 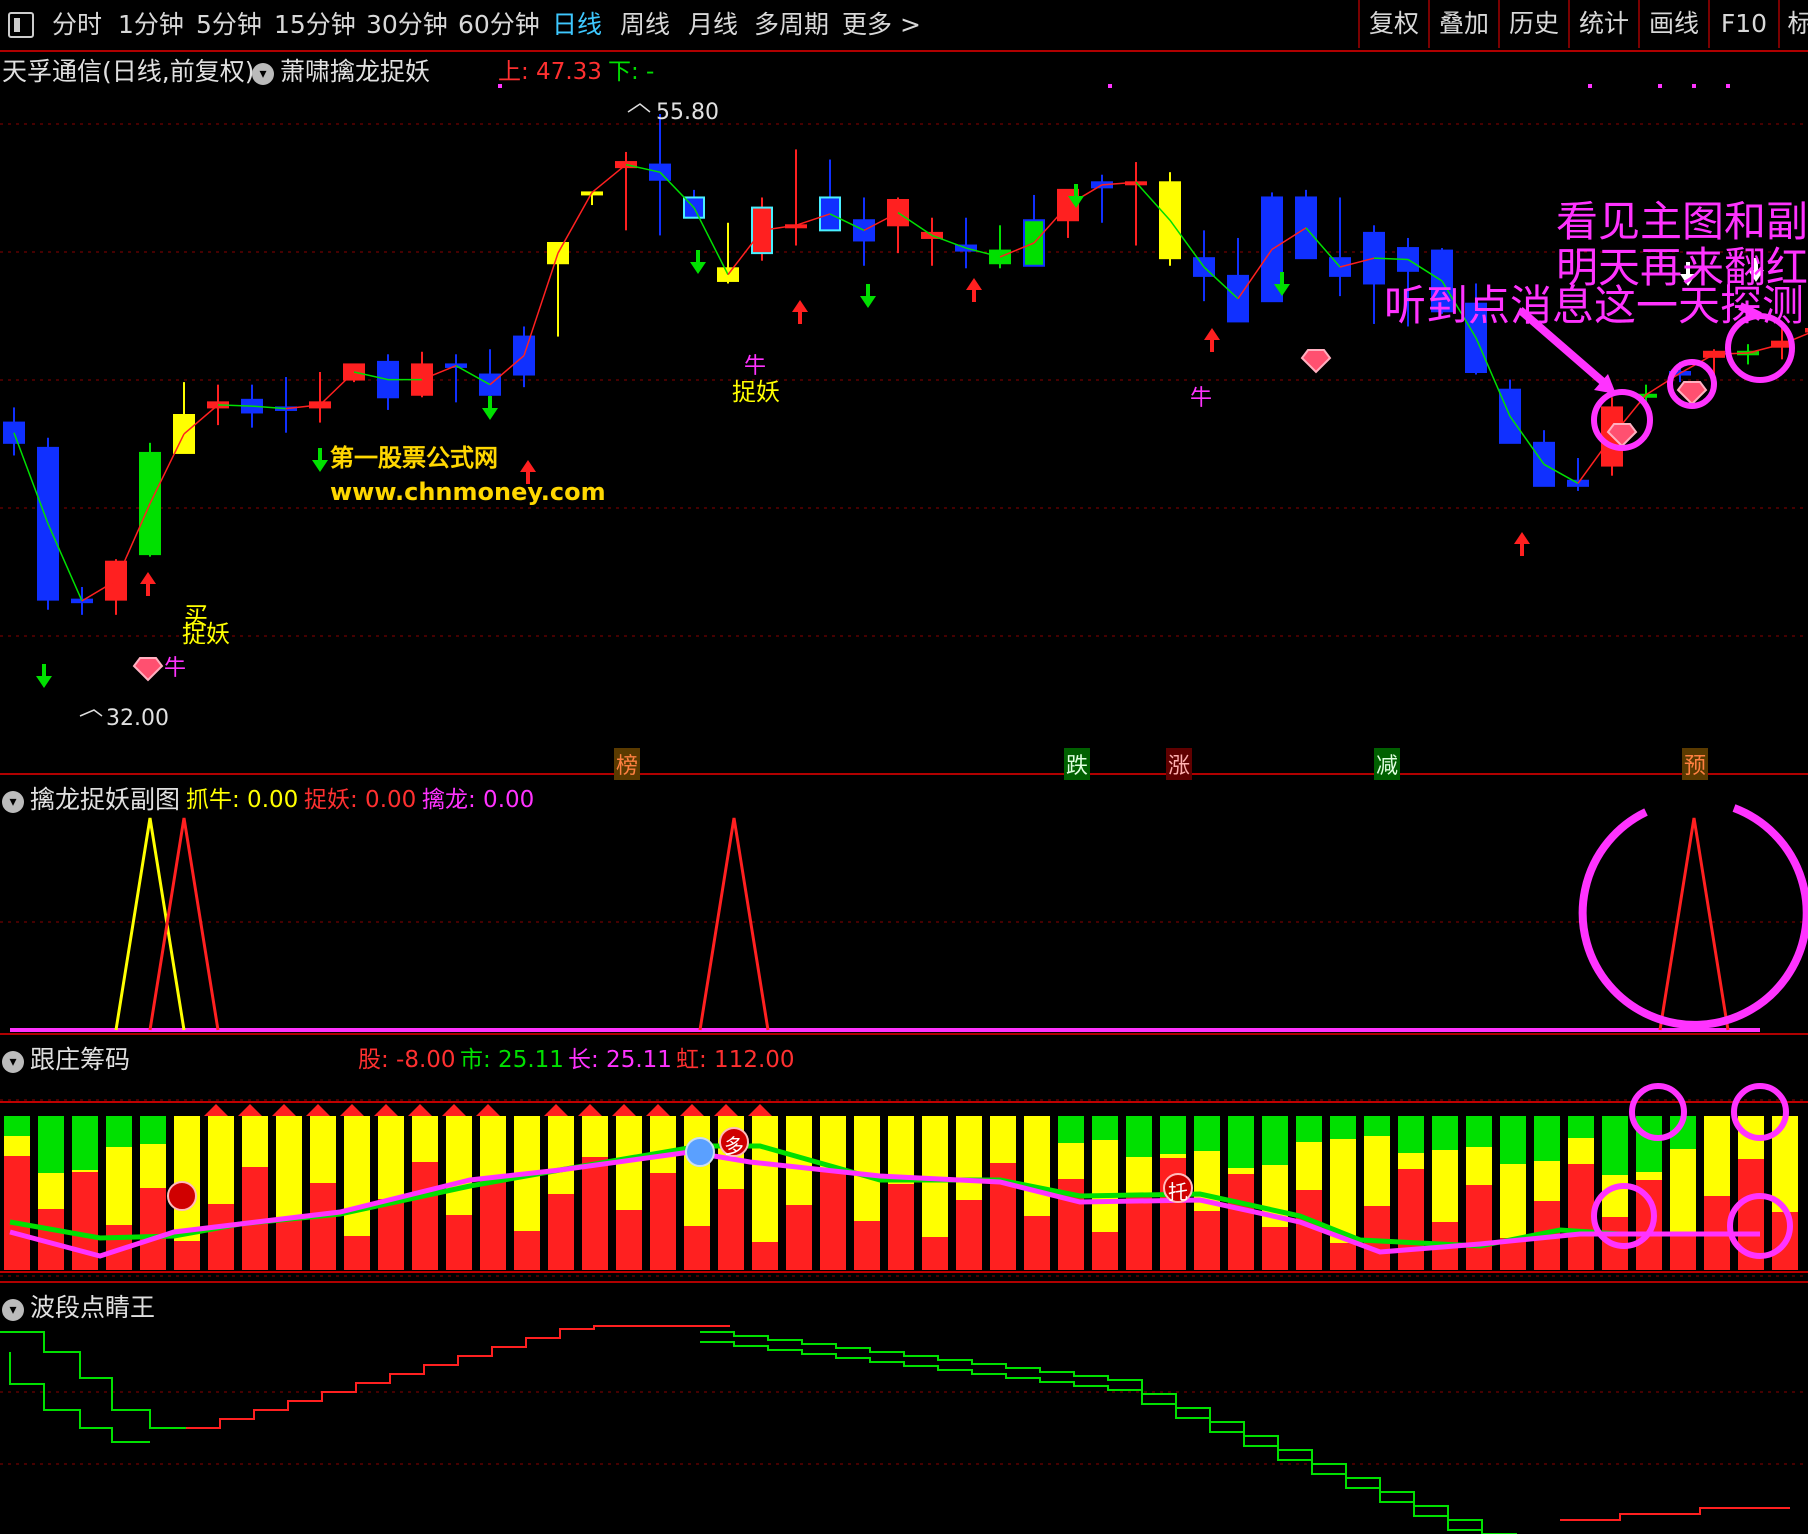 What do you see at coordinates (1594, 305) in the screenshot?
I see `annotation-line-3: 听到点消息这一天探测` at bounding box center [1594, 305].